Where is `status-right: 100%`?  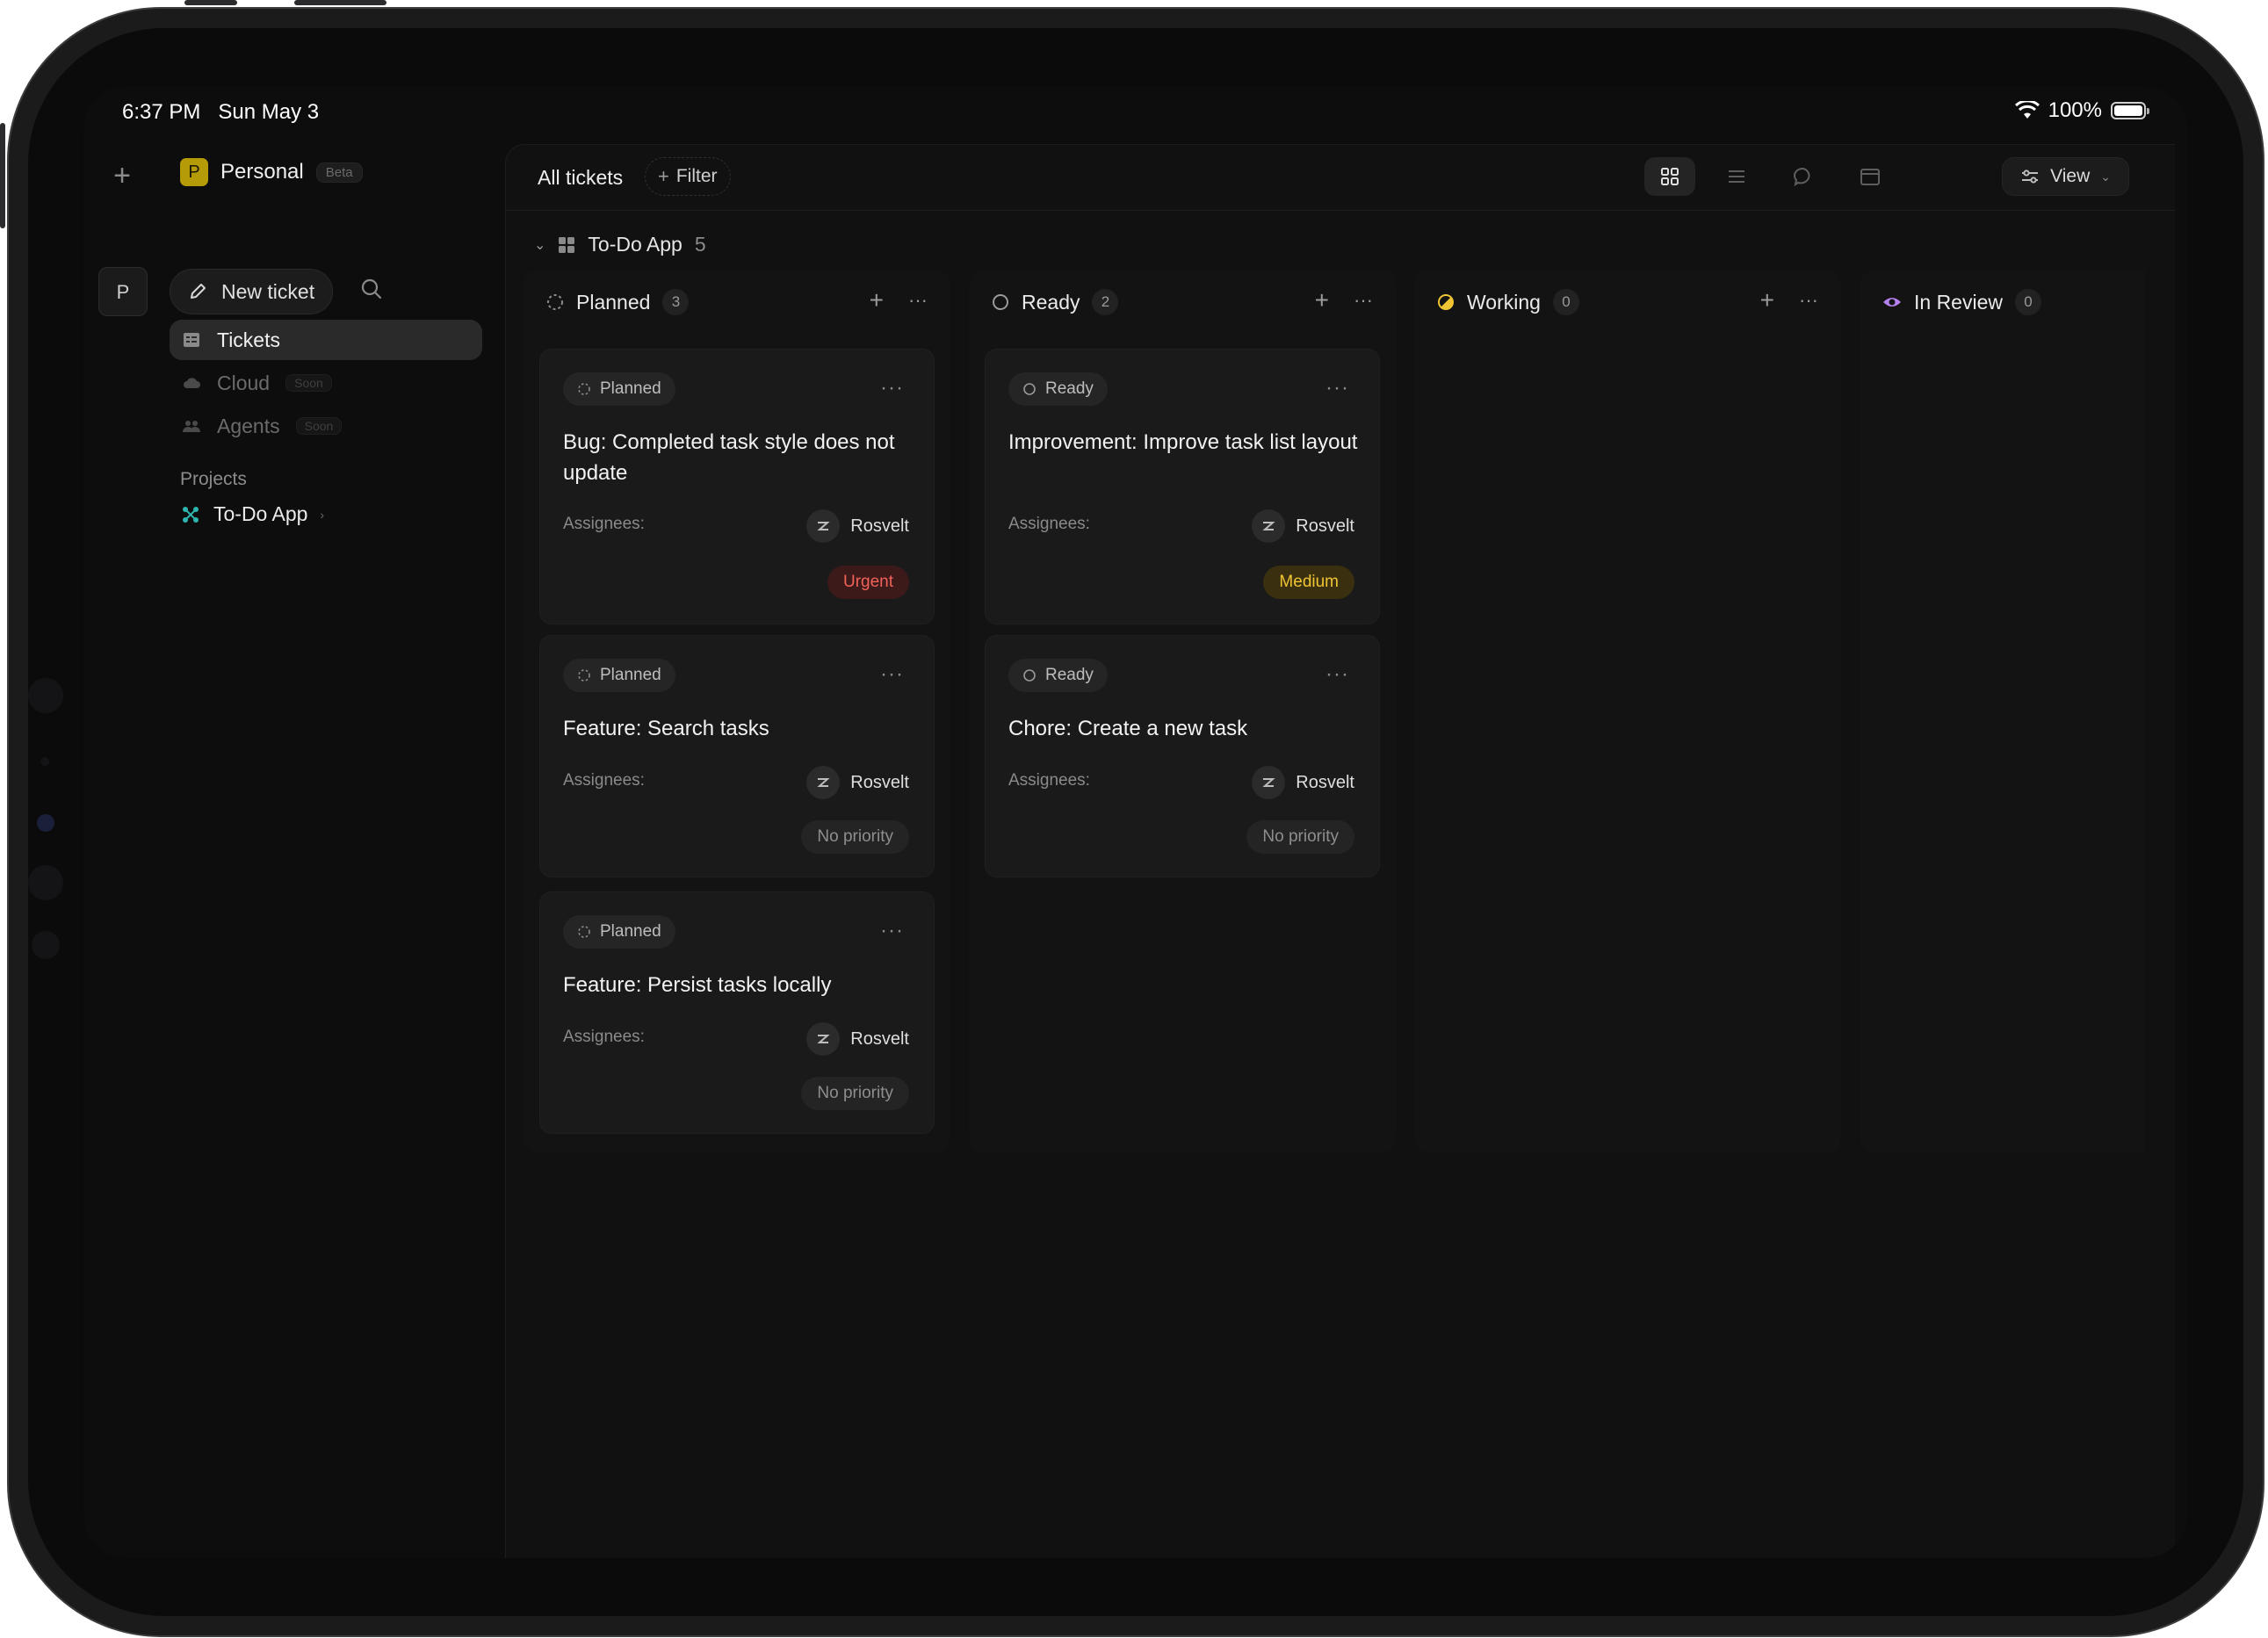 status-right: 100% is located at coordinates (2082, 110).